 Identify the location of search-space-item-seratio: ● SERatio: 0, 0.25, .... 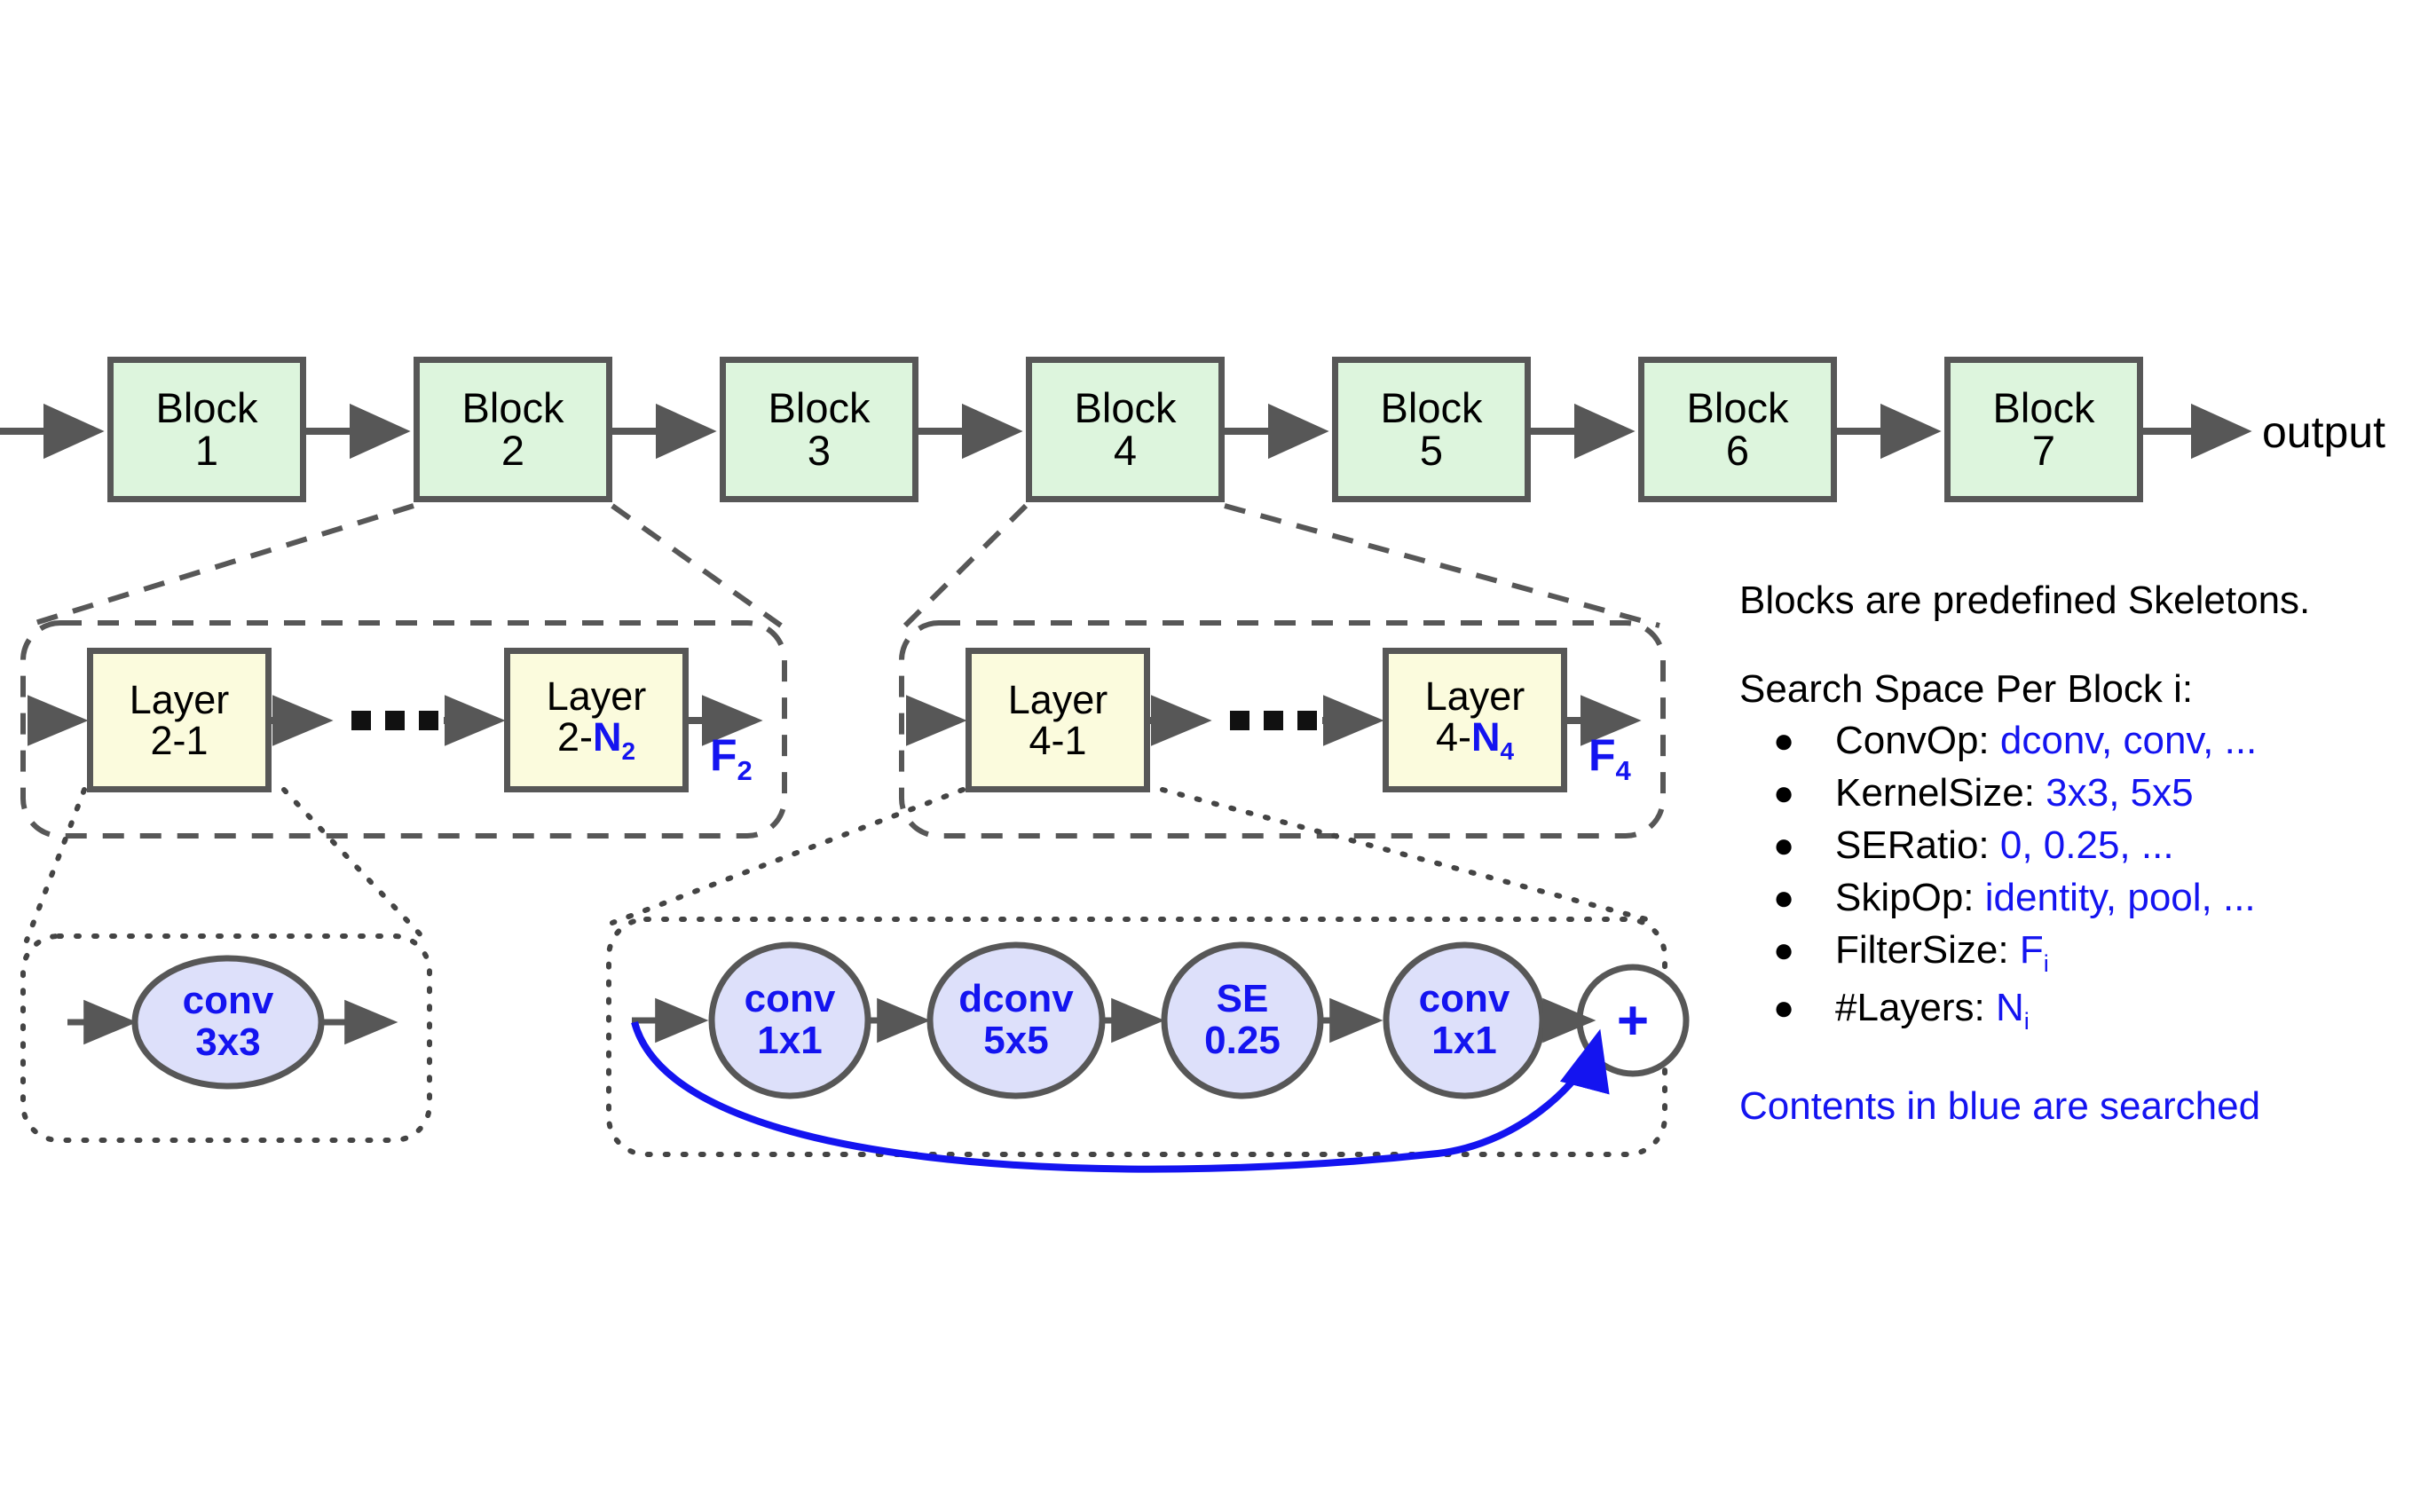
(2076, 846).